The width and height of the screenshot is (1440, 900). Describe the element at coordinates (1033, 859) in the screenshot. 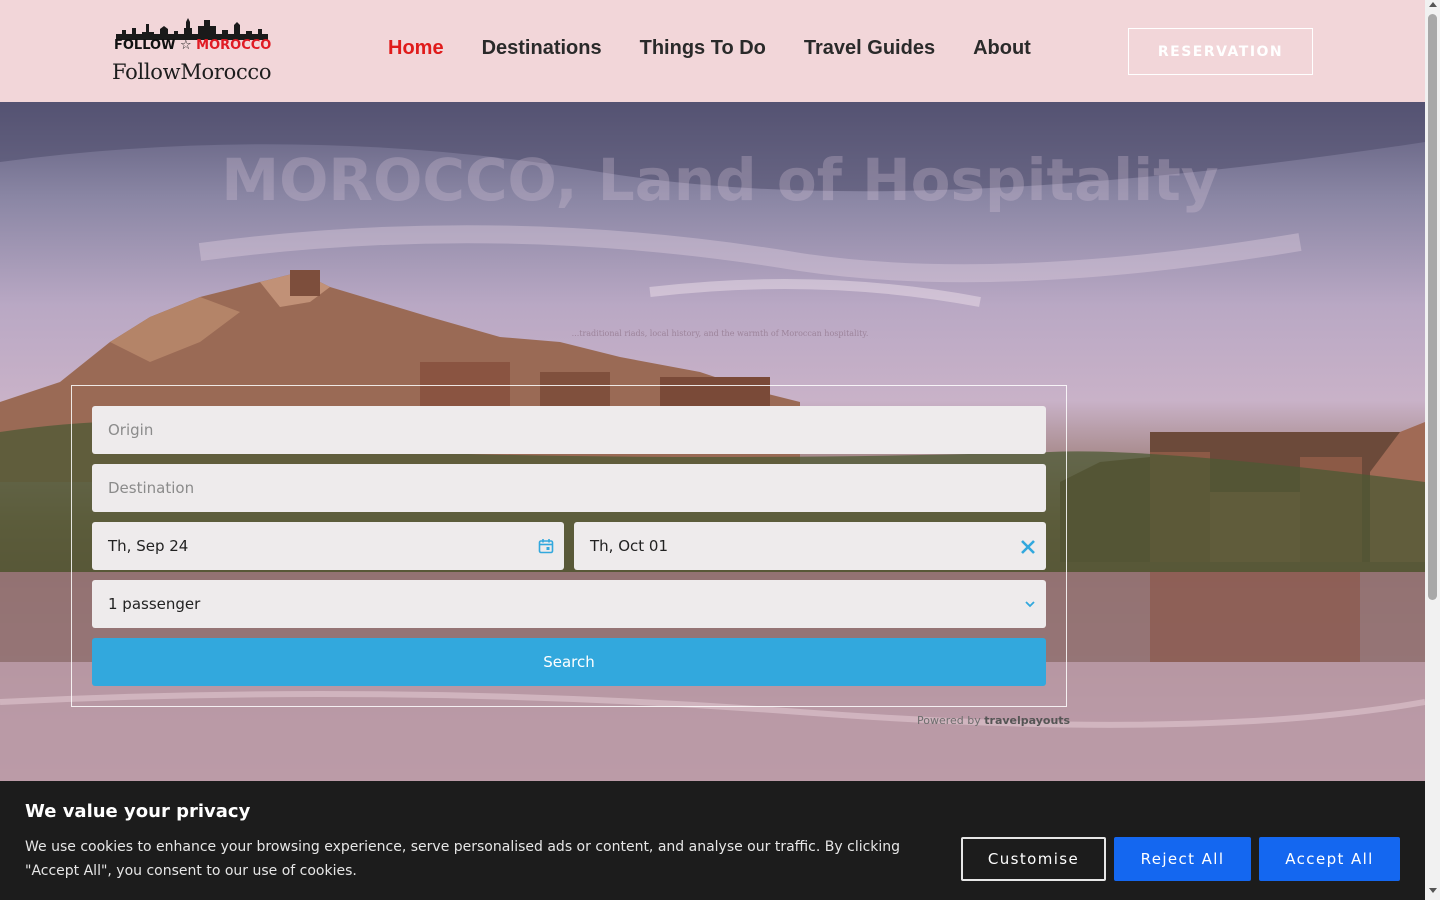

I see `customise-button: Customise` at that location.